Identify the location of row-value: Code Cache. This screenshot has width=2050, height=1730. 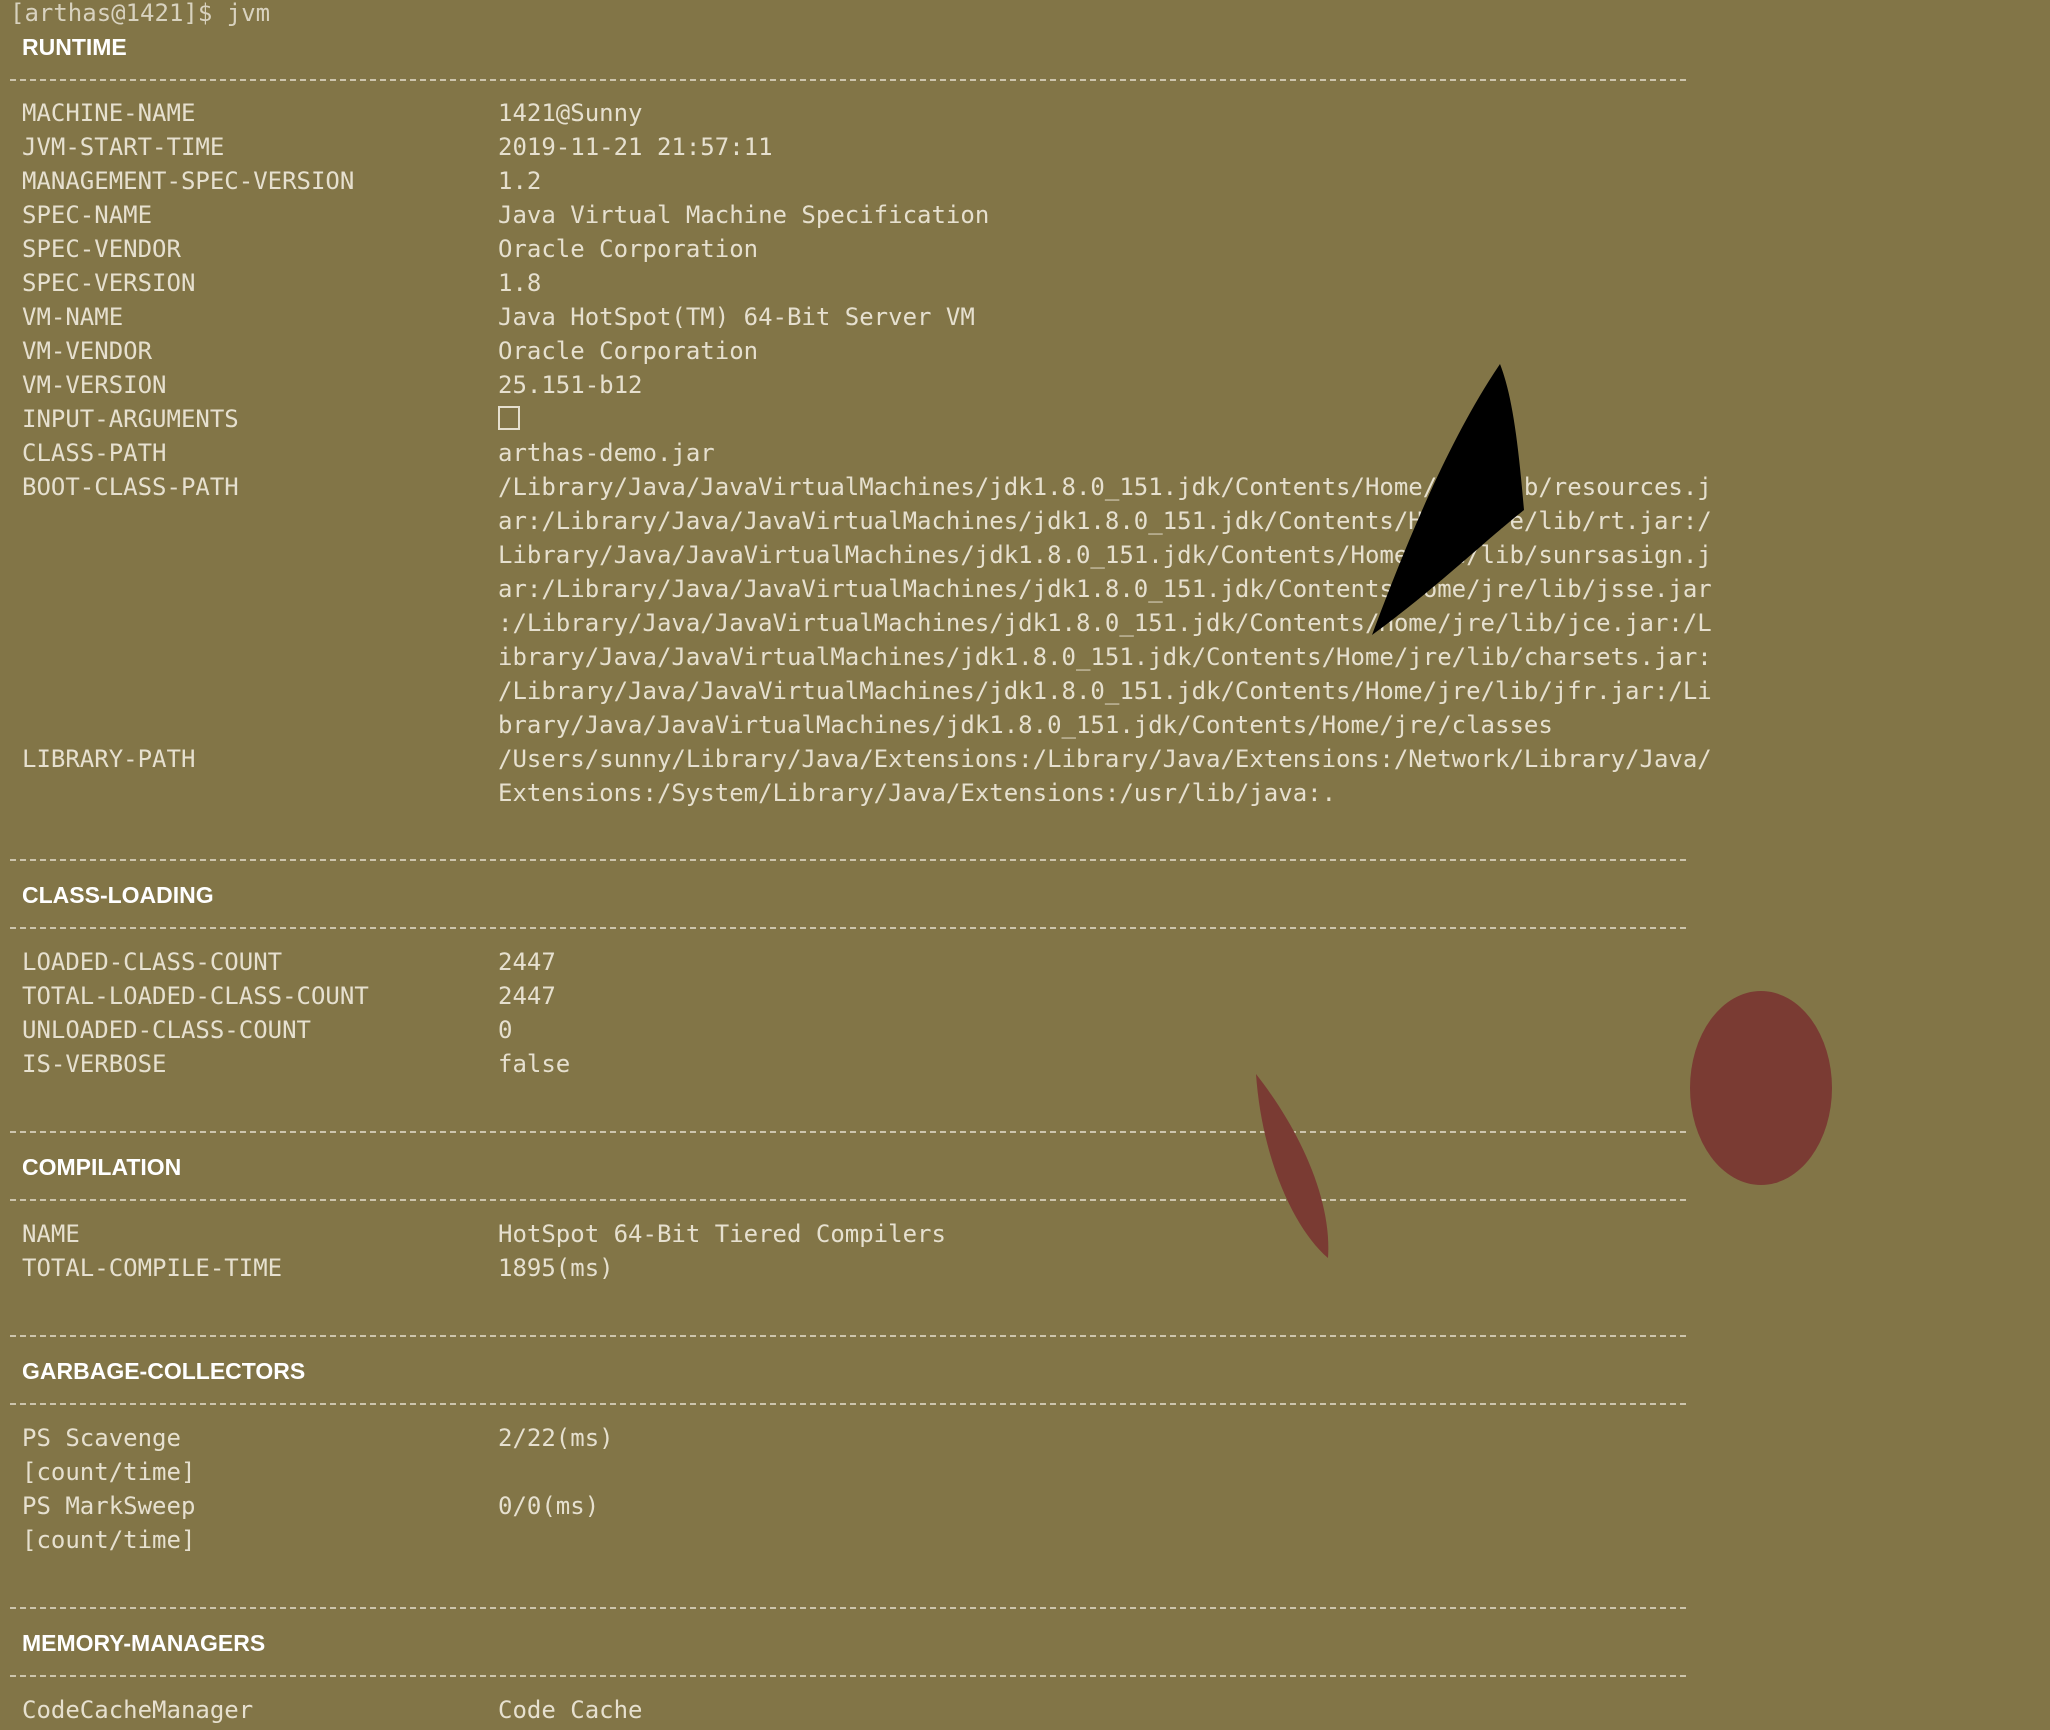
(570, 1710).